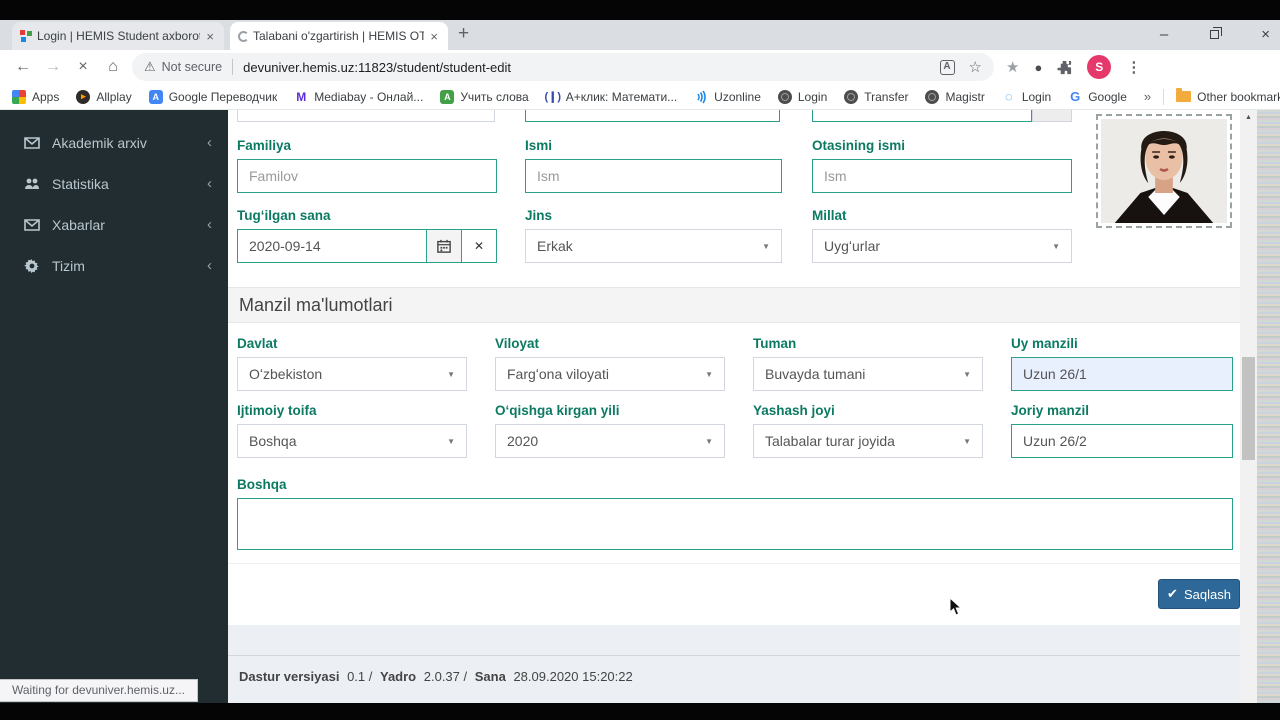 The height and width of the screenshot is (720, 1280). I want to click on envelope-icon, so click(32, 143).